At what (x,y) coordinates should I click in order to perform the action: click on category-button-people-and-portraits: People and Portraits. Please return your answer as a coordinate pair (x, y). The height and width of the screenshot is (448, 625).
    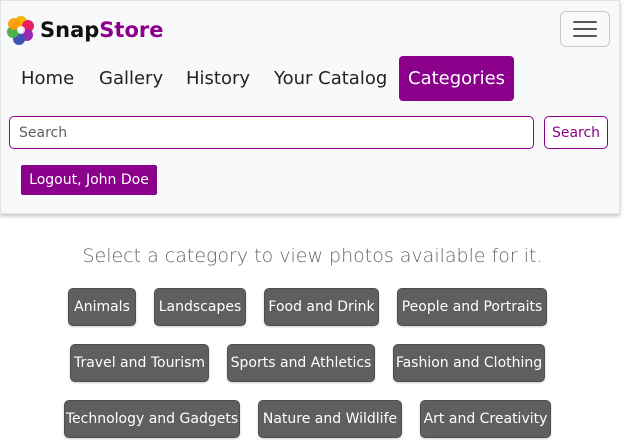
    Looking at the image, I should click on (472, 307).